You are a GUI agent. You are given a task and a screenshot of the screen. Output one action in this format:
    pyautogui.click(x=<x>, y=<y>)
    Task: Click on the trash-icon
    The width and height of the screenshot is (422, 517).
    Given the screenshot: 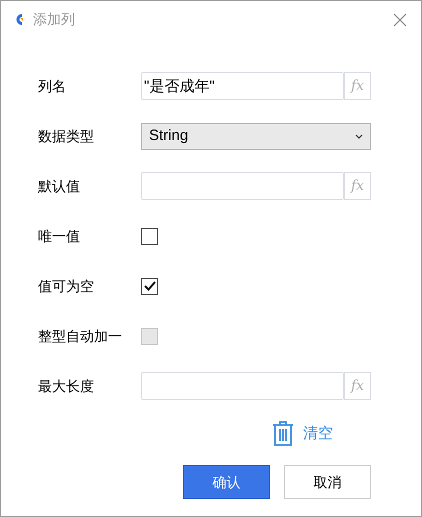 What is the action you would take?
    pyautogui.click(x=283, y=434)
    